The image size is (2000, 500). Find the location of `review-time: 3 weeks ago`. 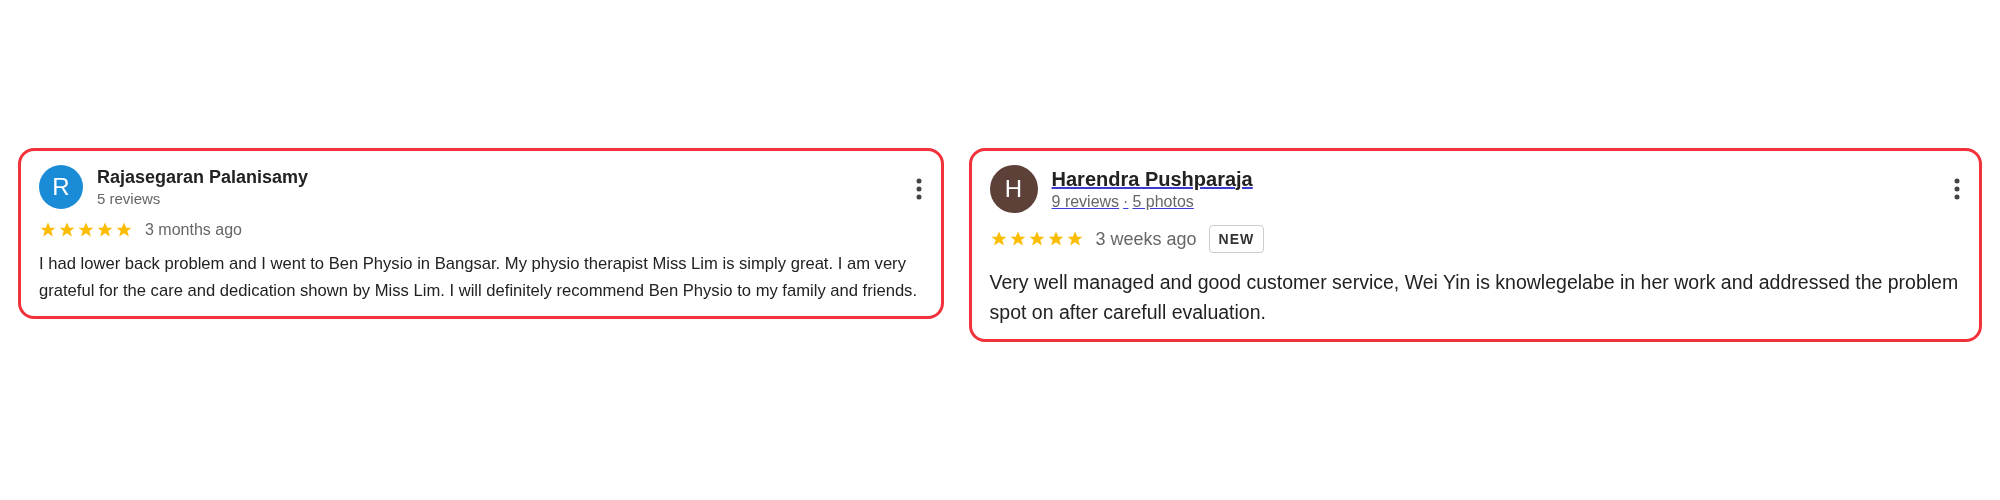

review-time: 3 weeks ago is located at coordinates (1146, 239).